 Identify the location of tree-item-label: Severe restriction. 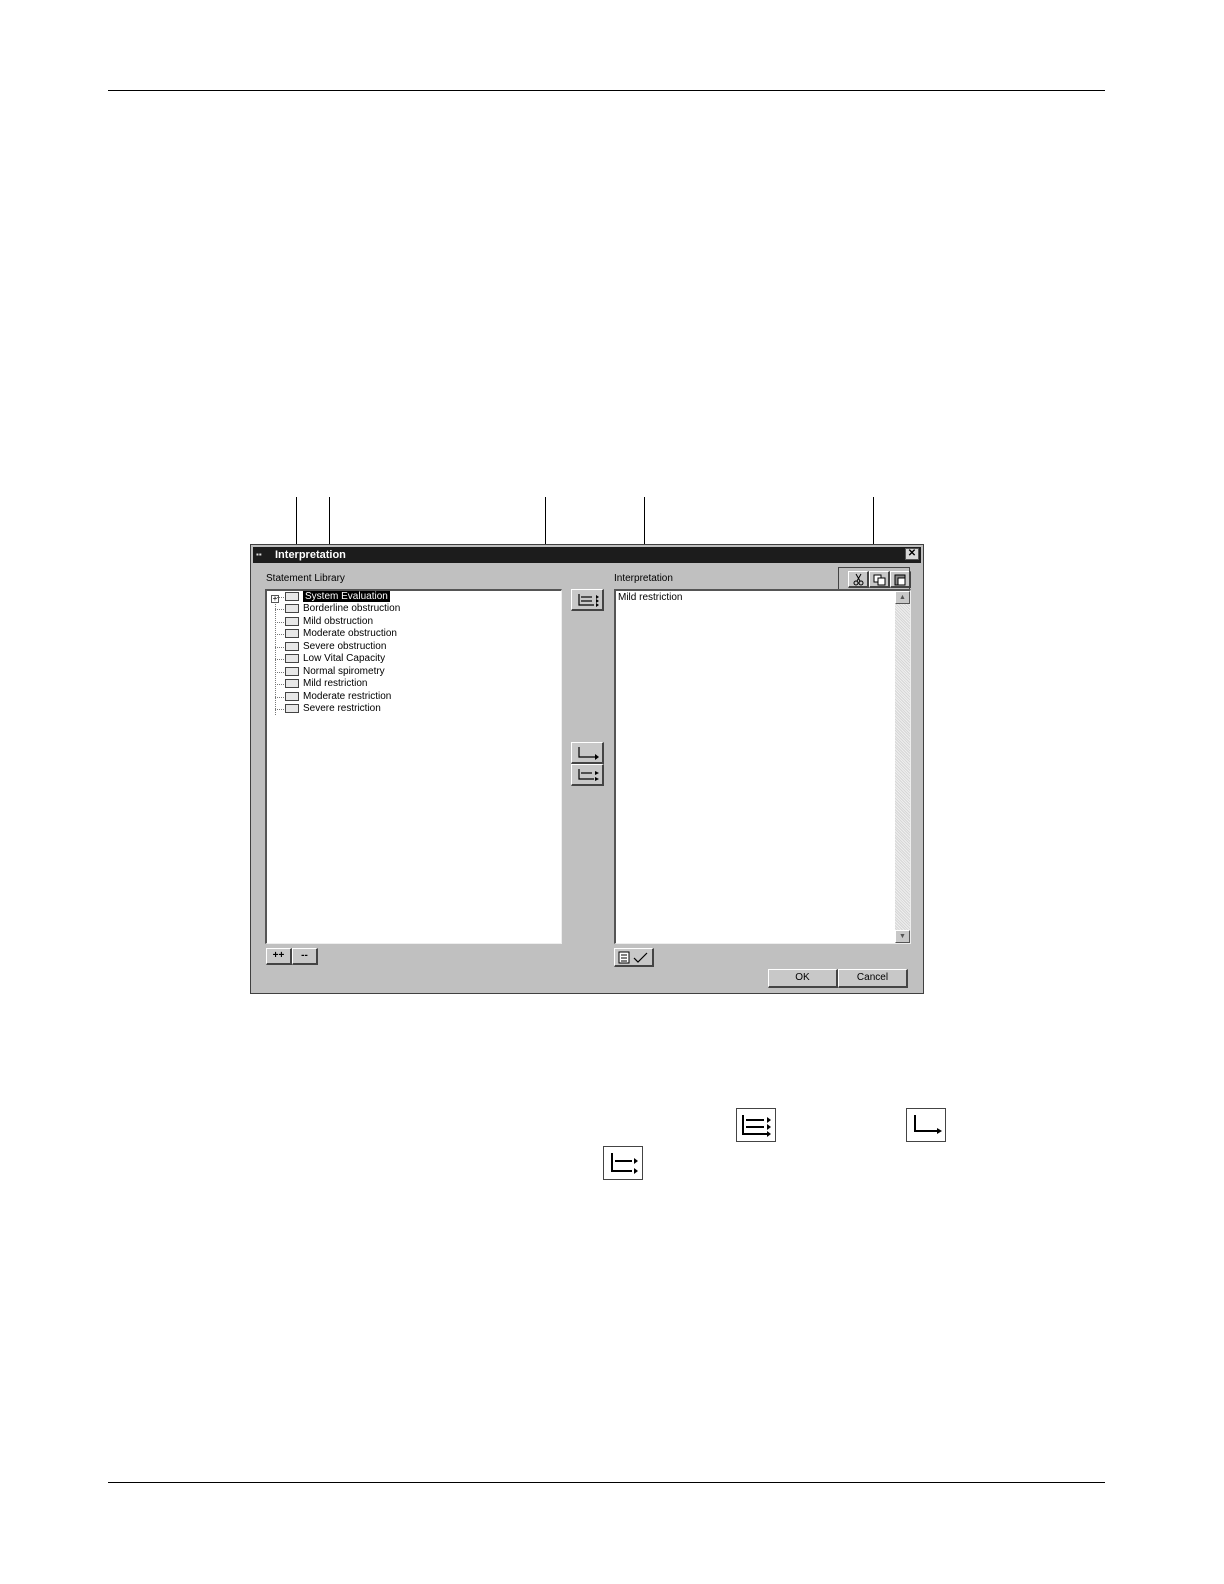
(342, 708).